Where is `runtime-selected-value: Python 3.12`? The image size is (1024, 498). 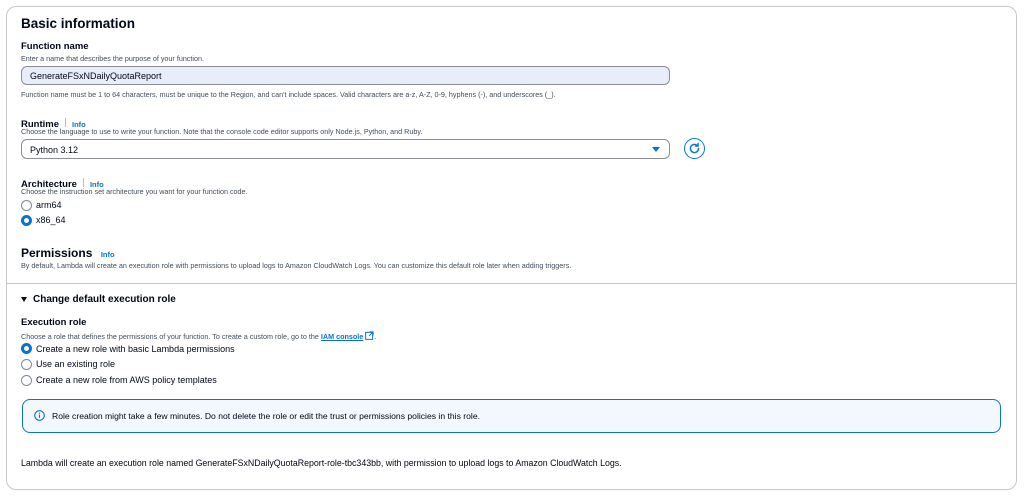
runtime-selected-value: Python 3.12 is located at coordinates (54, 150).